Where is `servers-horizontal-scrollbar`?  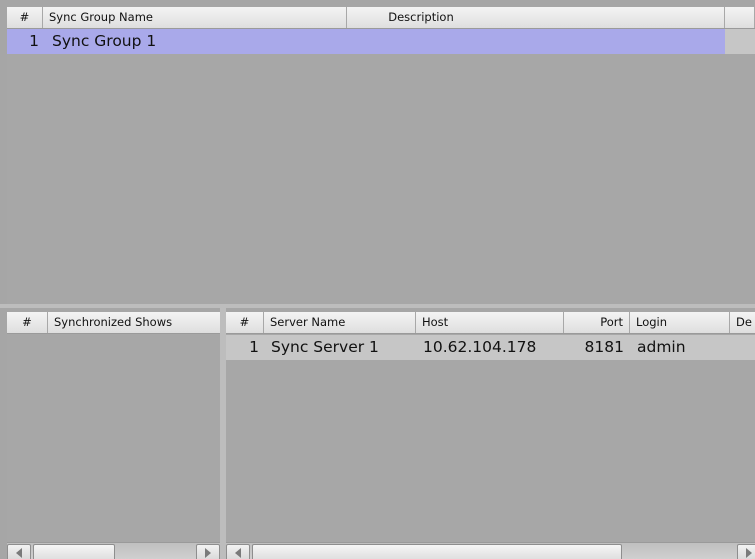
servers-horizontal-scrollbar is located at coordinates (490, 550).